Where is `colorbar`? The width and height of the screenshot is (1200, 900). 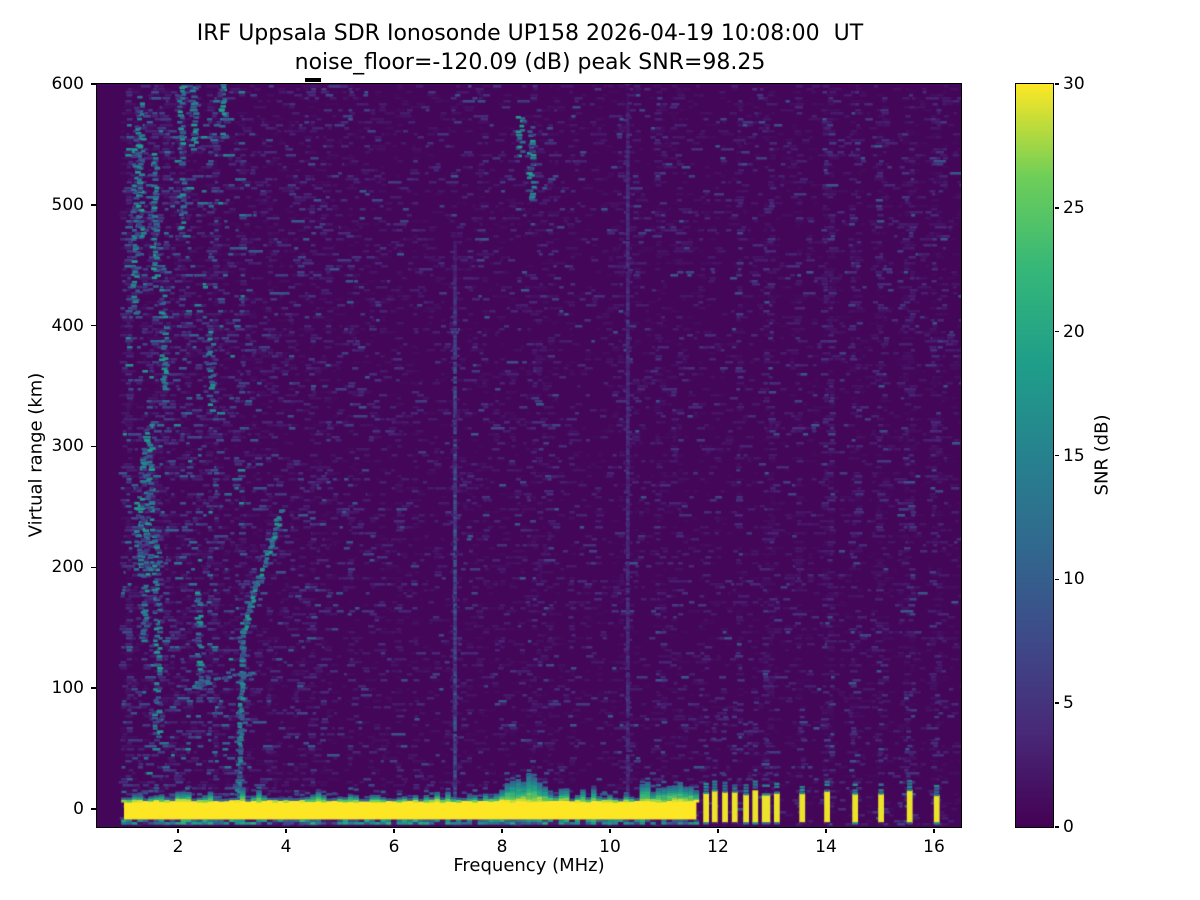
colorbar is located at coordinates (1034, 455).